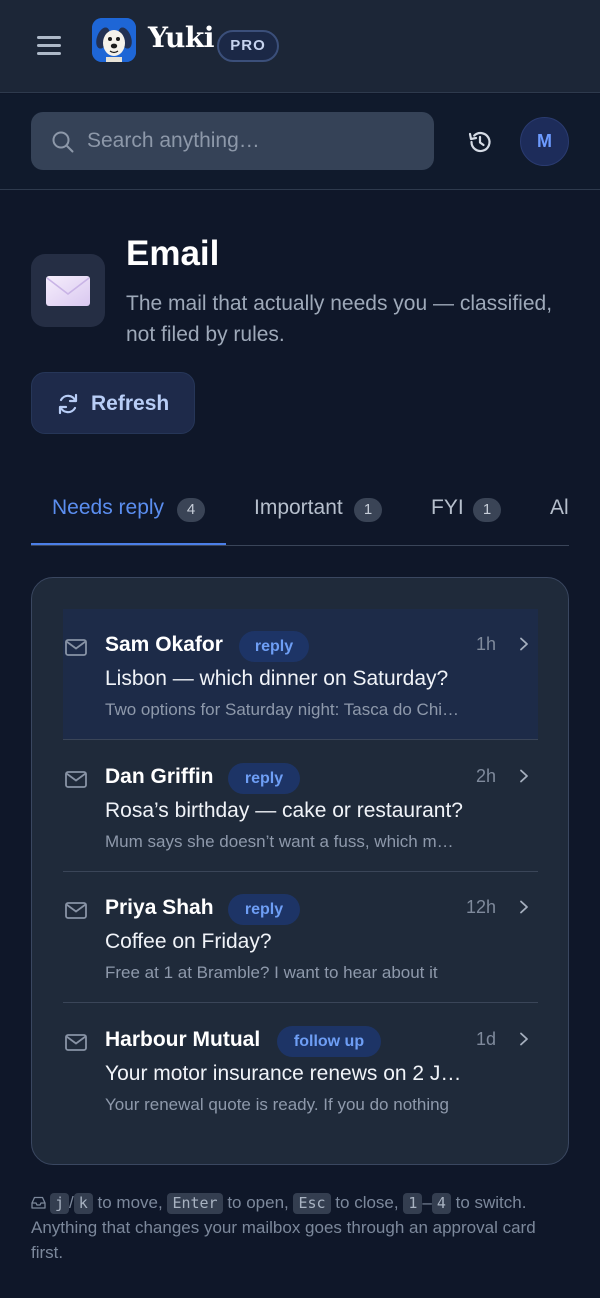  What do you see at coordinates (83, 1203) in the screenshot?
I see `key-k: k` at bounding box center [83, 1203].